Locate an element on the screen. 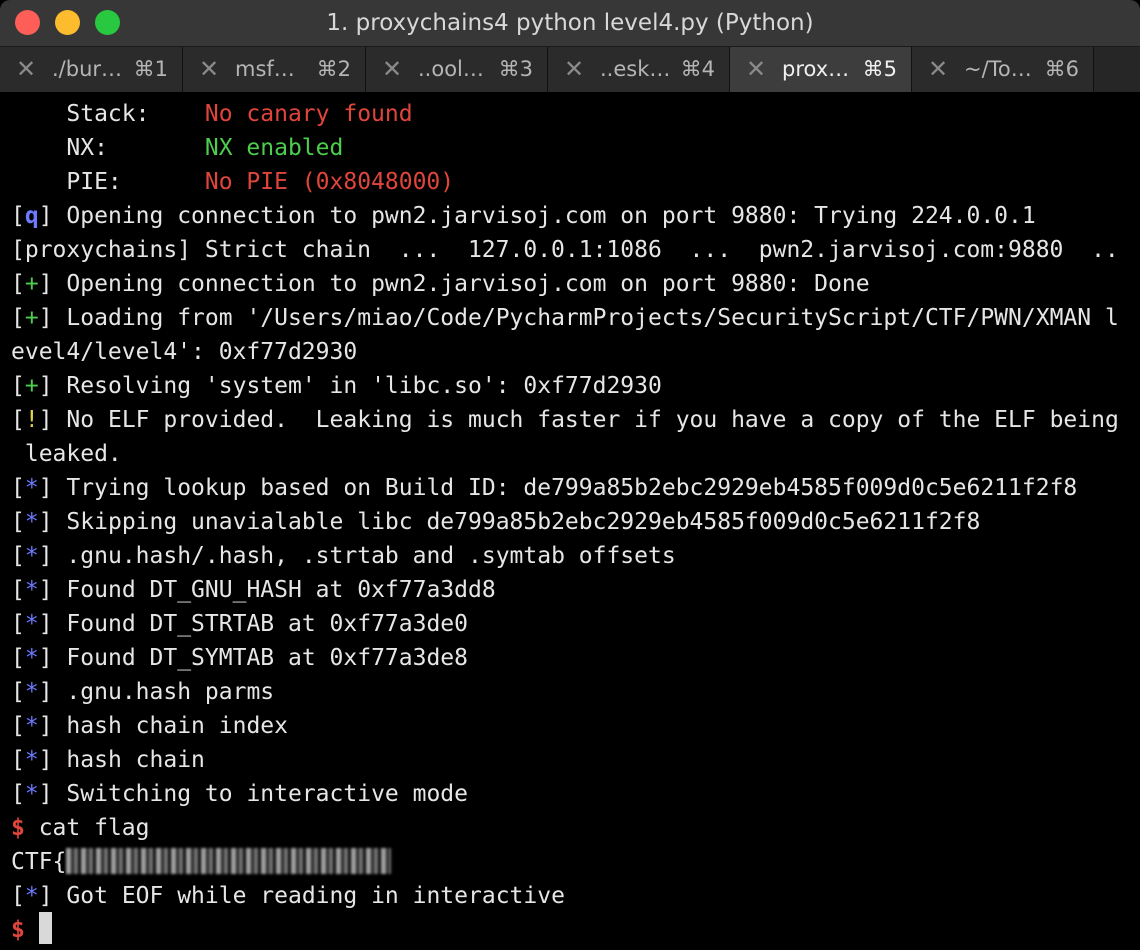 The width and height of the screenshot is (1140, 950). log-line: [*] Found DT_GNU_HASH at 0xf77a3dd8 is located at coordinates (253, 590).